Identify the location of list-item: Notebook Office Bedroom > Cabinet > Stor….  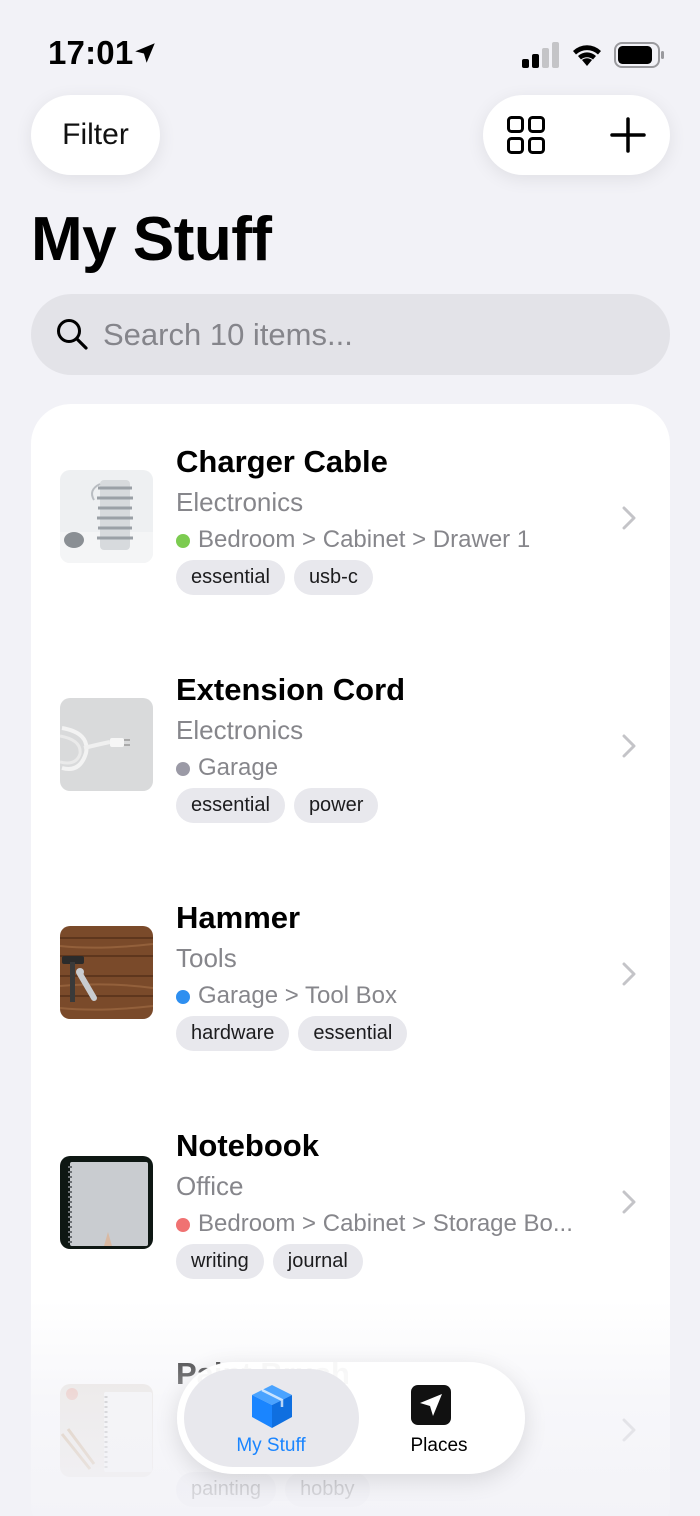
(350, 1202).